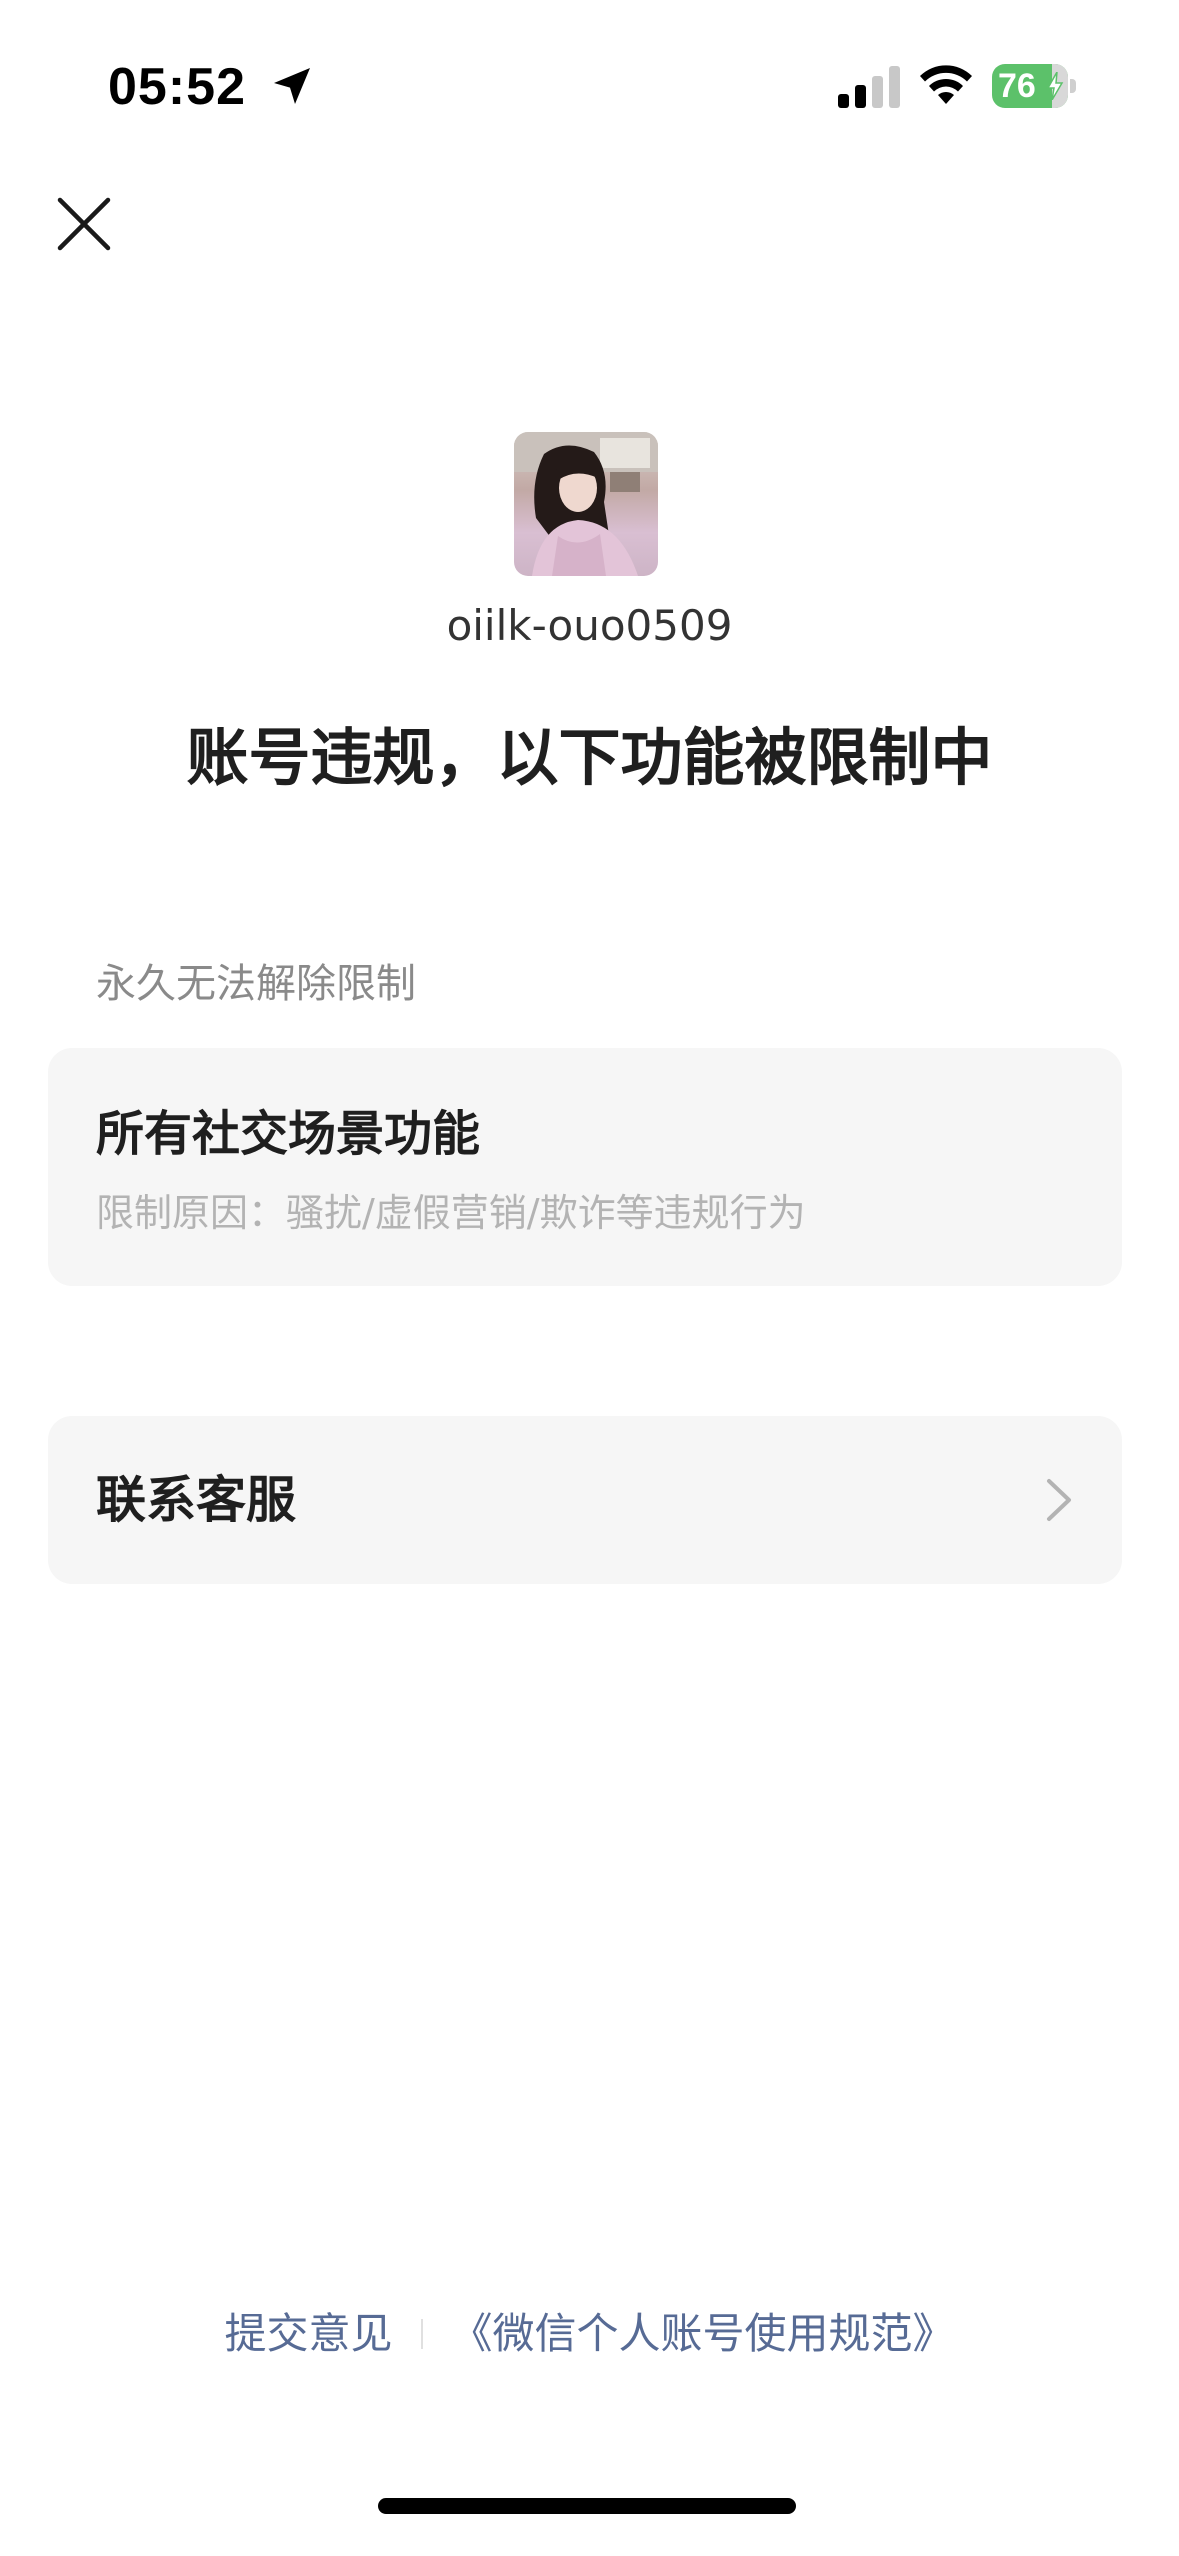 The width and height of the screenshot is (1179, 2556). I want to click on location-arrow-icon, so click(292, 86).